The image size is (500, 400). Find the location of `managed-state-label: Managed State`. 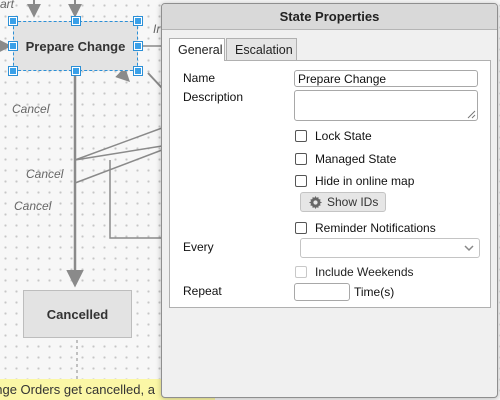

managed-state-label: Managed State is located at coordinates (355, 159).